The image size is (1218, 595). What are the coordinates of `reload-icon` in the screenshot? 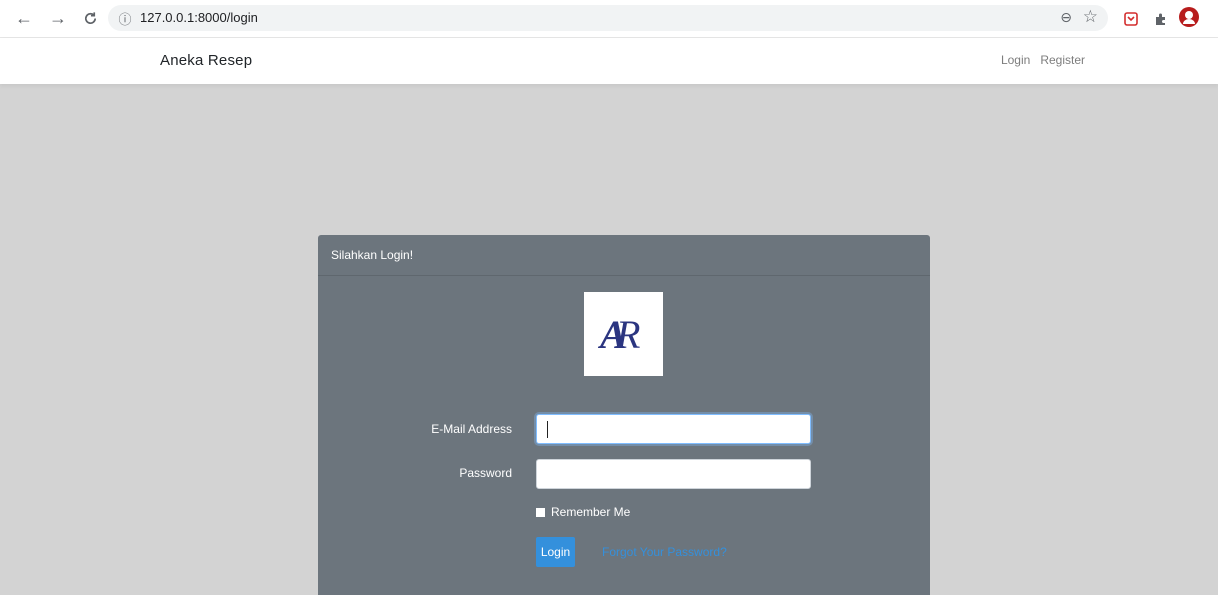 It's located at (90, 18).